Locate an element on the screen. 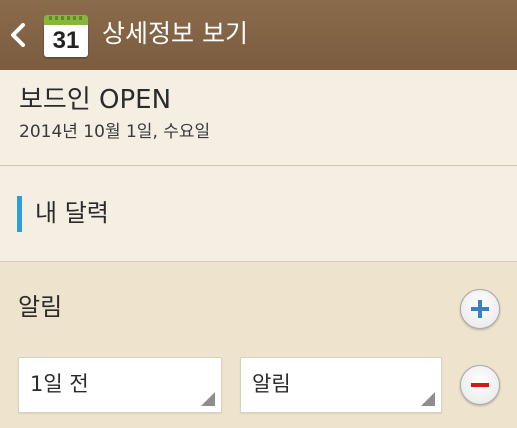 Image resolution: width=517 pixels, height=428 pixels. alarm-time-select: 1일 전 is located at coordinates (120, 385).